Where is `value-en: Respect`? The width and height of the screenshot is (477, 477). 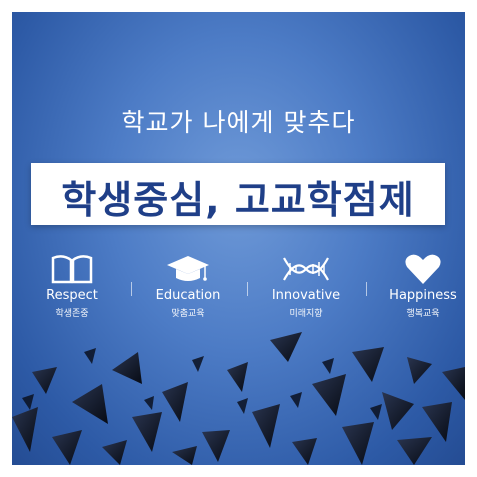 value-en: Respect is located at coordinates (72, 295).